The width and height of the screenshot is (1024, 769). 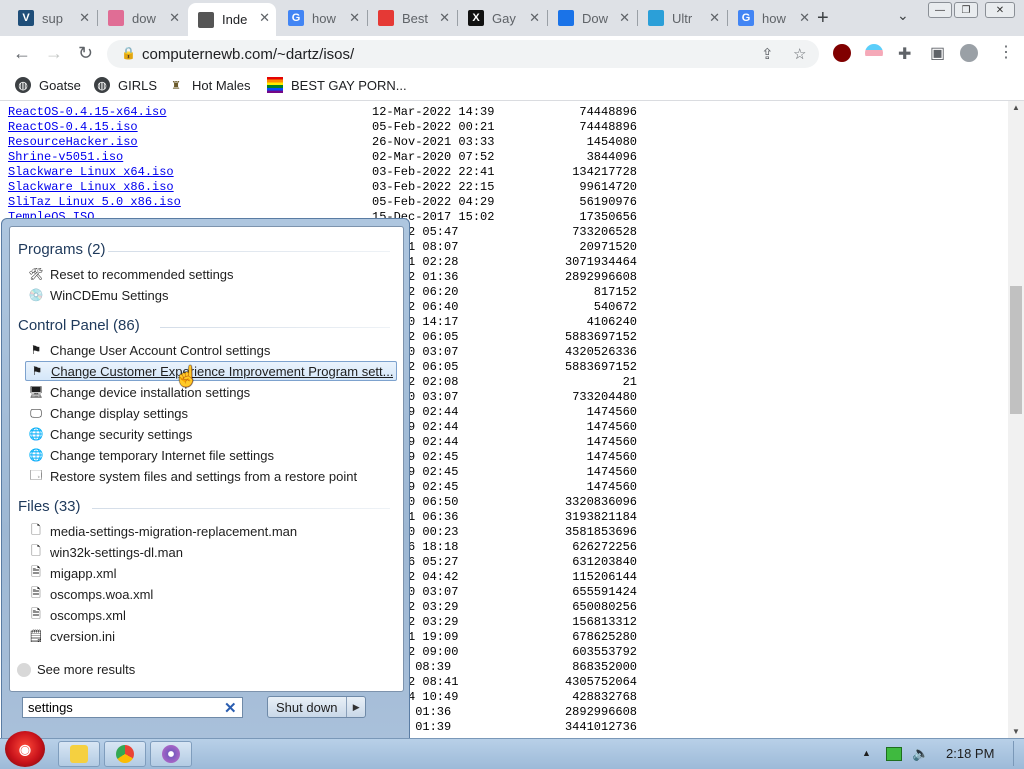 I want to click on tab-5: Best ✕, so click(x=412, y=18).